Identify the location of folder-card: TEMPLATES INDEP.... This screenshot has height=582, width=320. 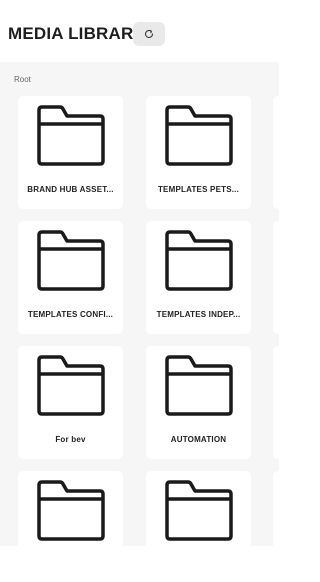
(198, 277).